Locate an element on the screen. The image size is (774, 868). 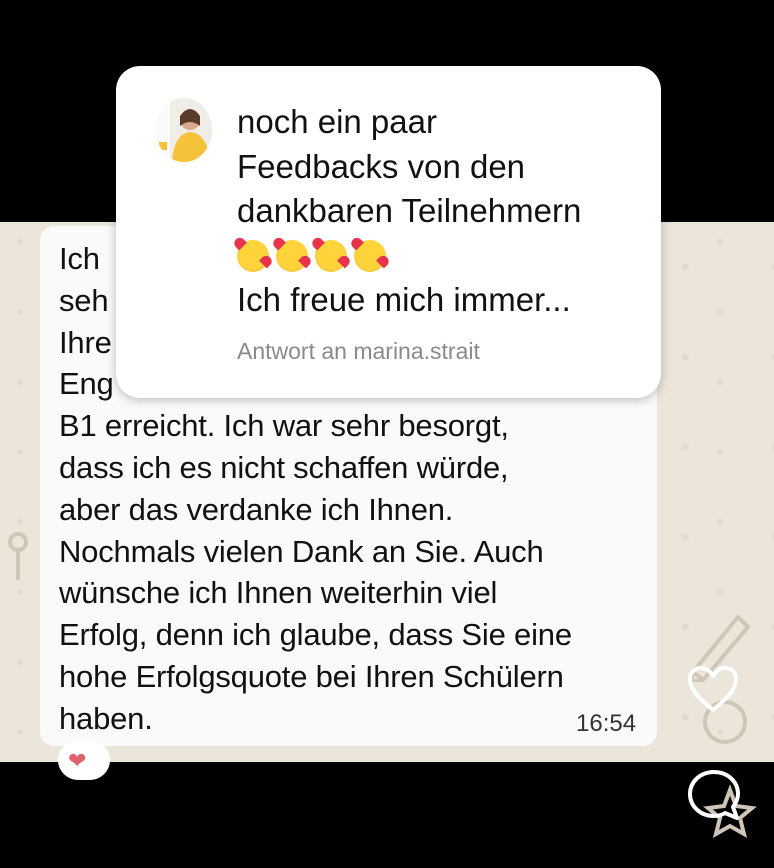
reply-subtitle: Antwort an marina.strait is located at coordinates (358, 351).